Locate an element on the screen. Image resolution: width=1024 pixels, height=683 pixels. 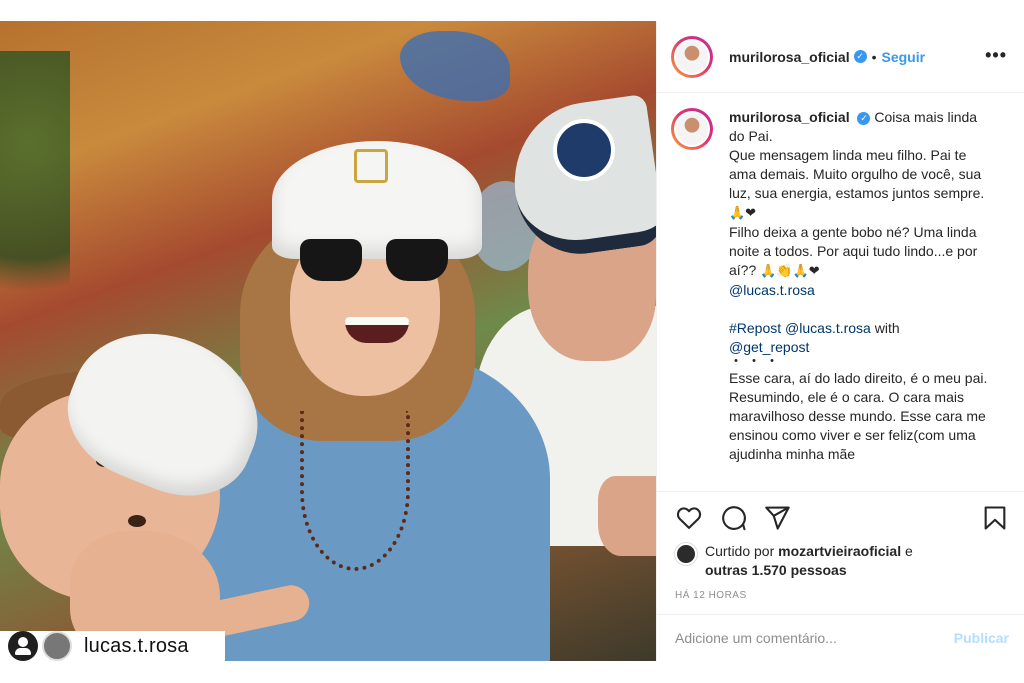
sunglasses is located at coordinates (375, 261).